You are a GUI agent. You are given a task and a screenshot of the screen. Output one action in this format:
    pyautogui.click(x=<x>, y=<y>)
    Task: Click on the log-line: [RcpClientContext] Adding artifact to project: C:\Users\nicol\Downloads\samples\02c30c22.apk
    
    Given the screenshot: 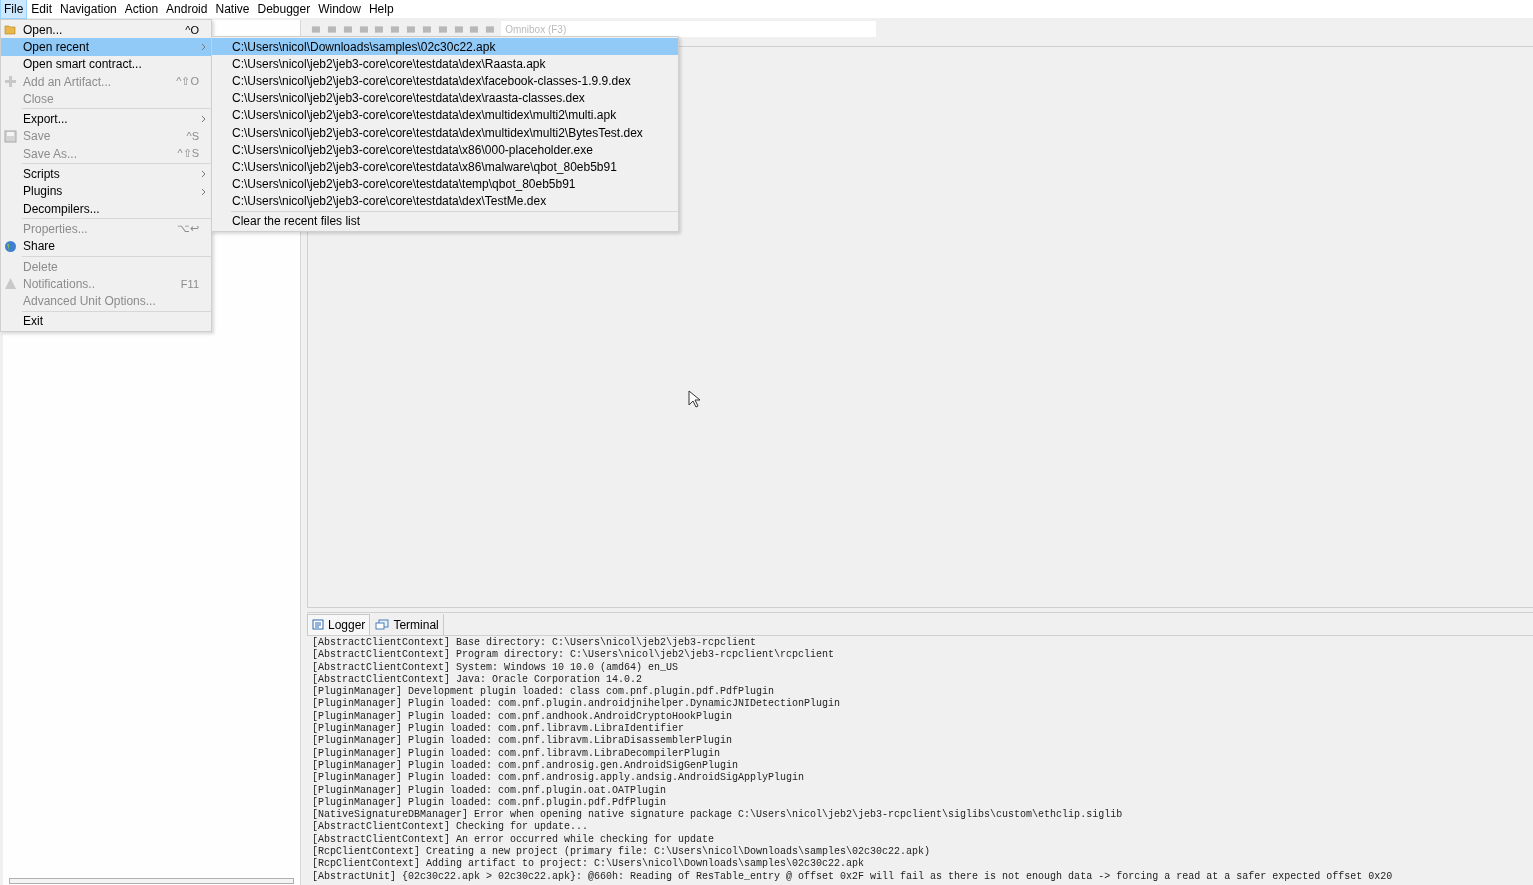 What is the action you would take?
    pyautogui.click(x=589, y=864)
    